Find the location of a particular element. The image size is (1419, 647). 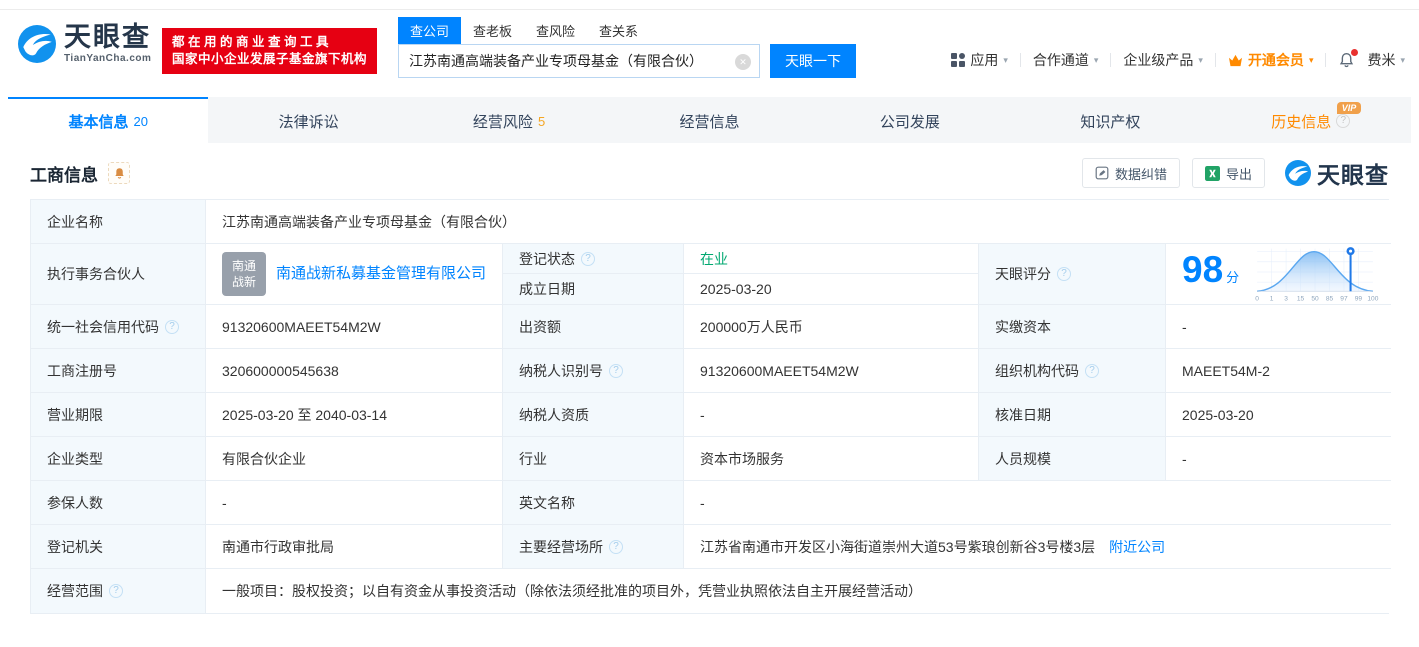

data-correction-button: 数据纠错 is located at coordinates (1130, 173).